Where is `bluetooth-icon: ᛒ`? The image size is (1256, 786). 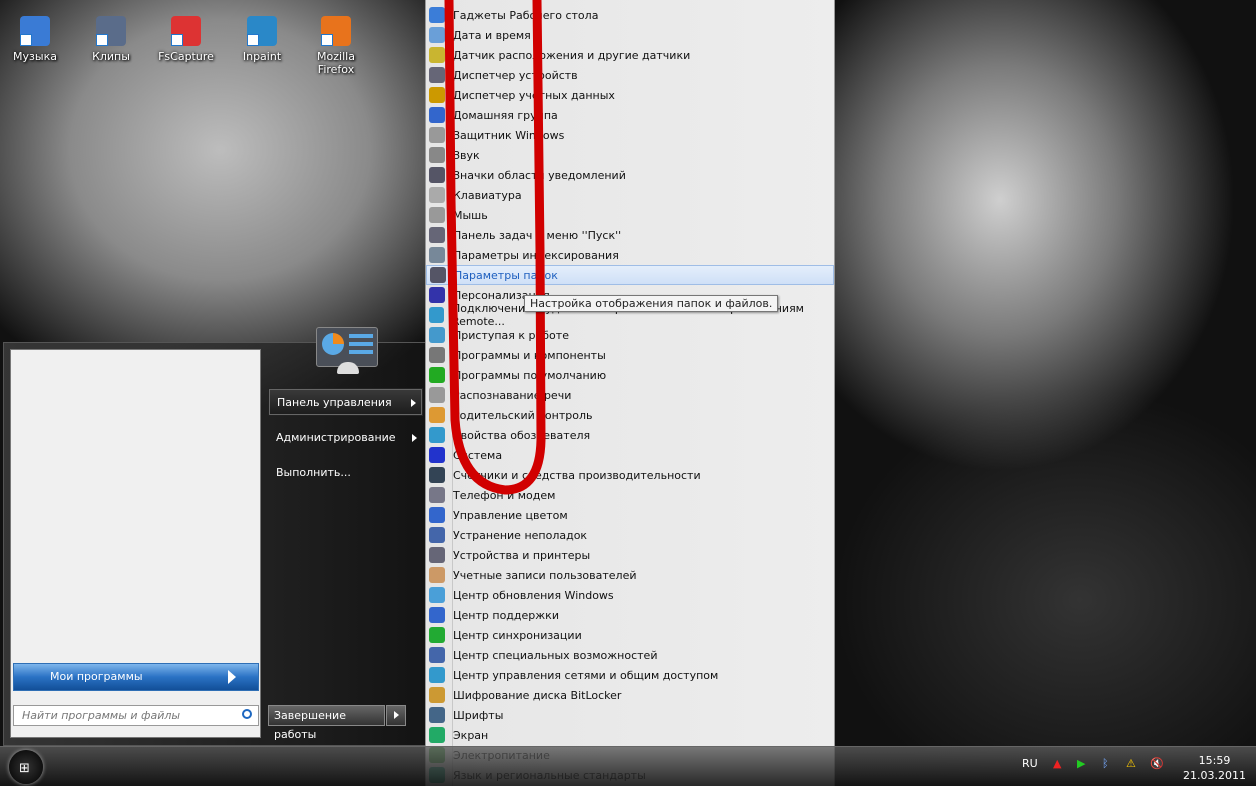 bluetooth-icon: ᛒ is located at coordinates (1105, 763).